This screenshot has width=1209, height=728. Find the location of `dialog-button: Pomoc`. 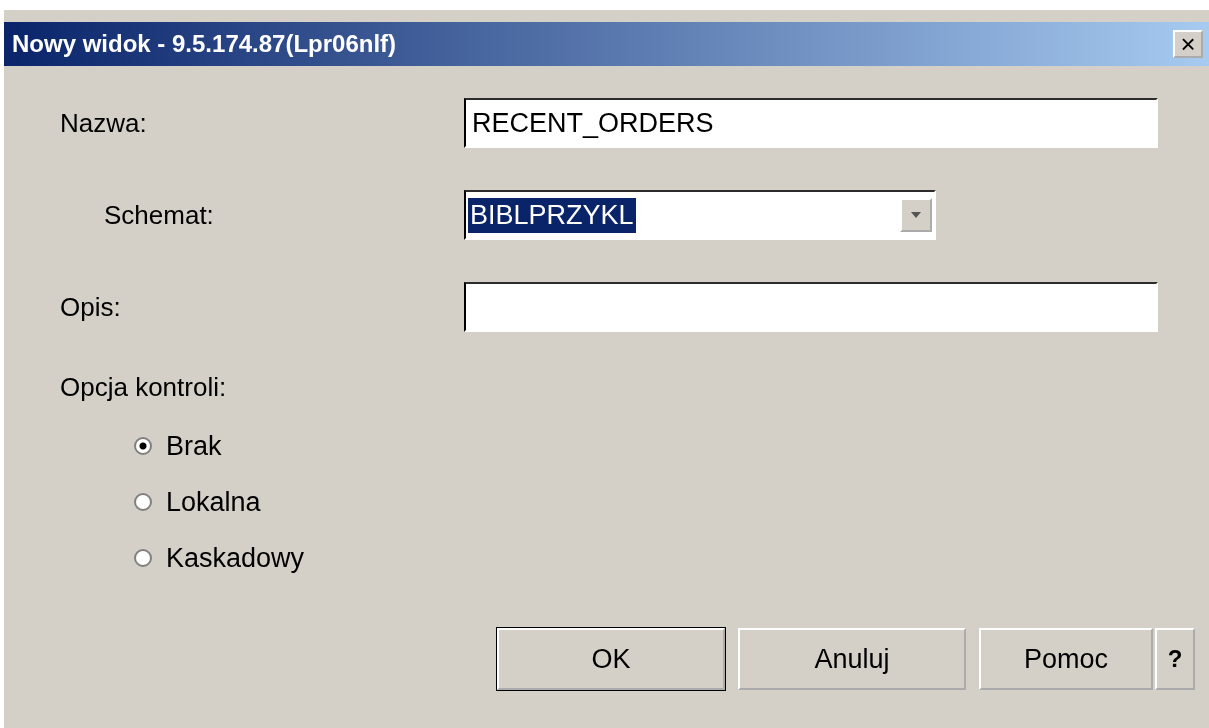

dialog-button: Pomoc is located at coordinates (1066, 659).